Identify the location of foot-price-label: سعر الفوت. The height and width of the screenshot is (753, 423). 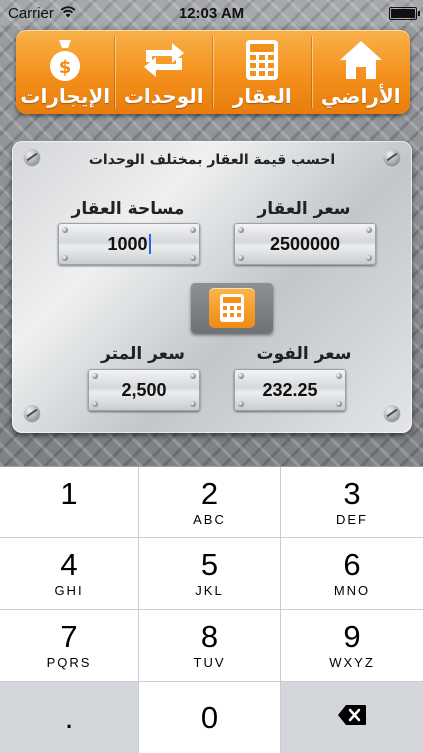
(304, 354).